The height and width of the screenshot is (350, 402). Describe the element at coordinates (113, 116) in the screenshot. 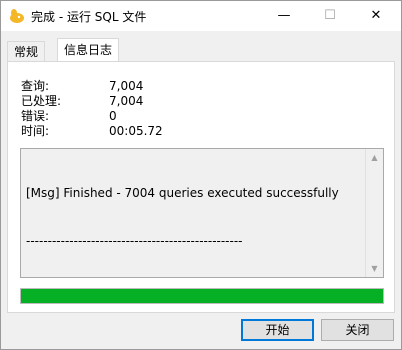

I see `stat-value: 0` at that location.